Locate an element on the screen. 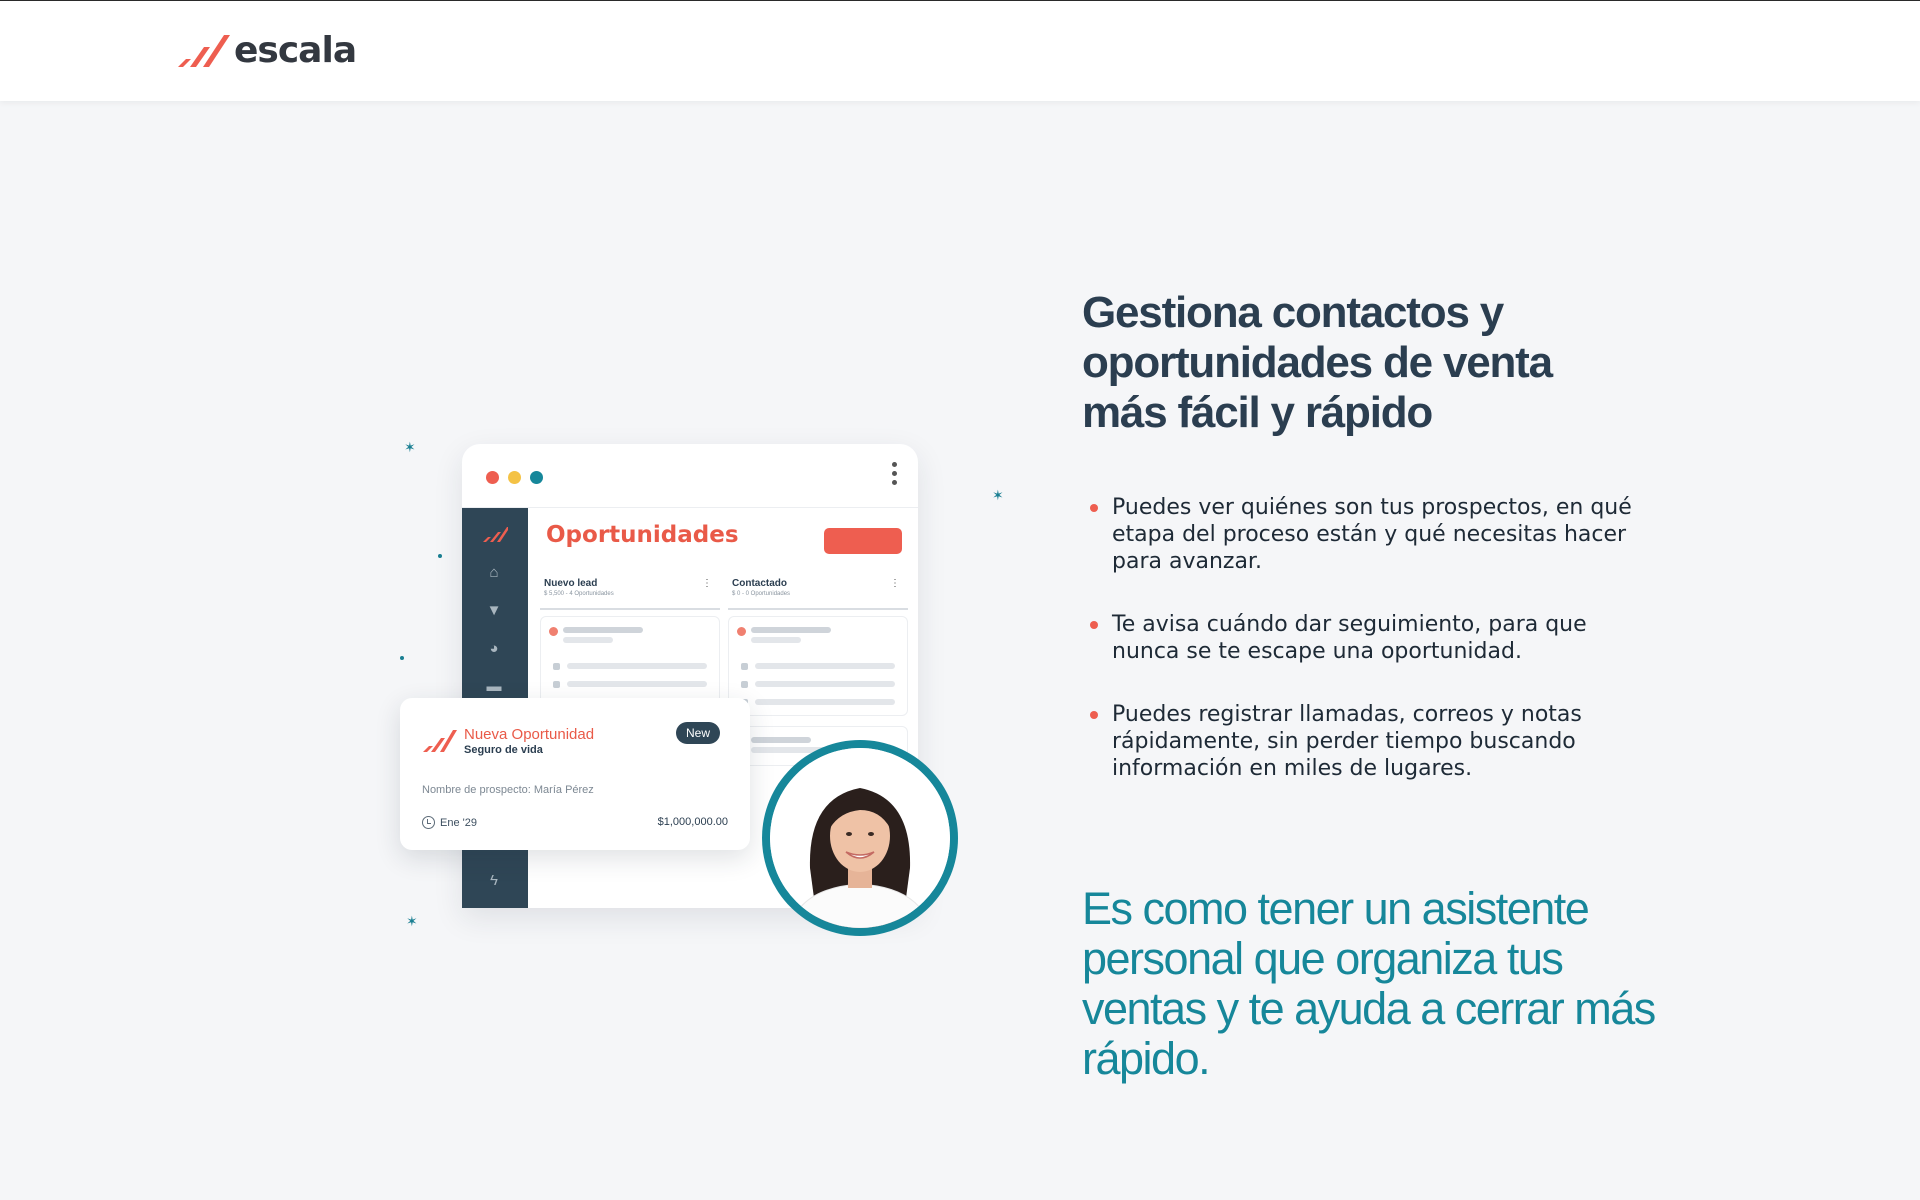  kanban-card is located at coordinates (818, 666).